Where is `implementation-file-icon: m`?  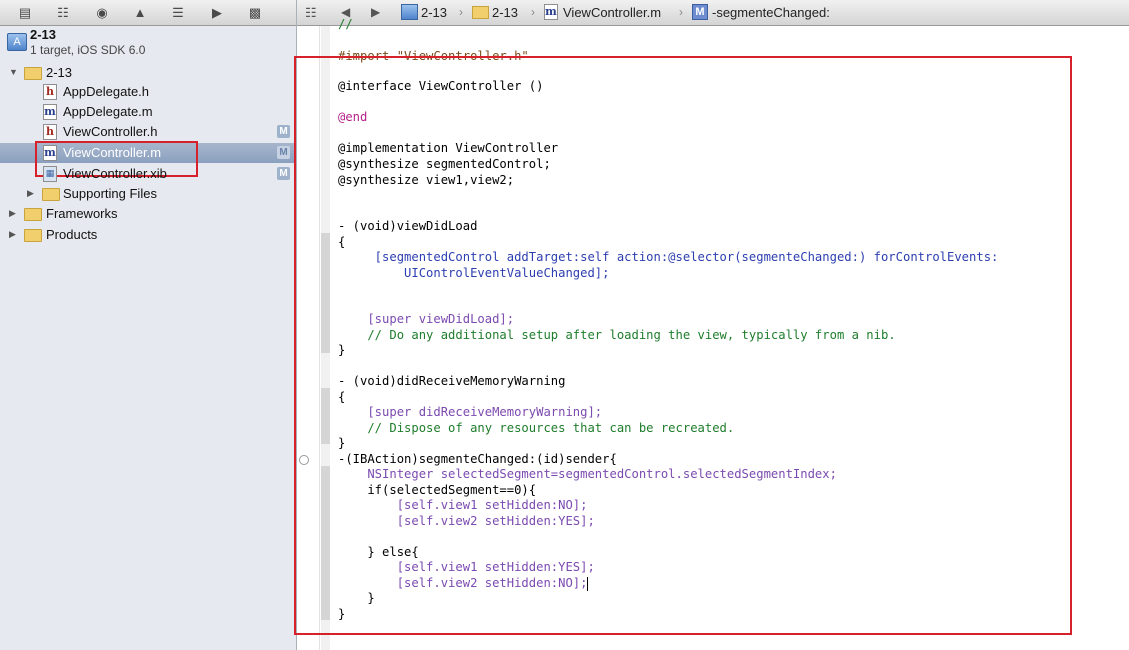 implementation-file-icon: m is located at coordinates (50, 112).